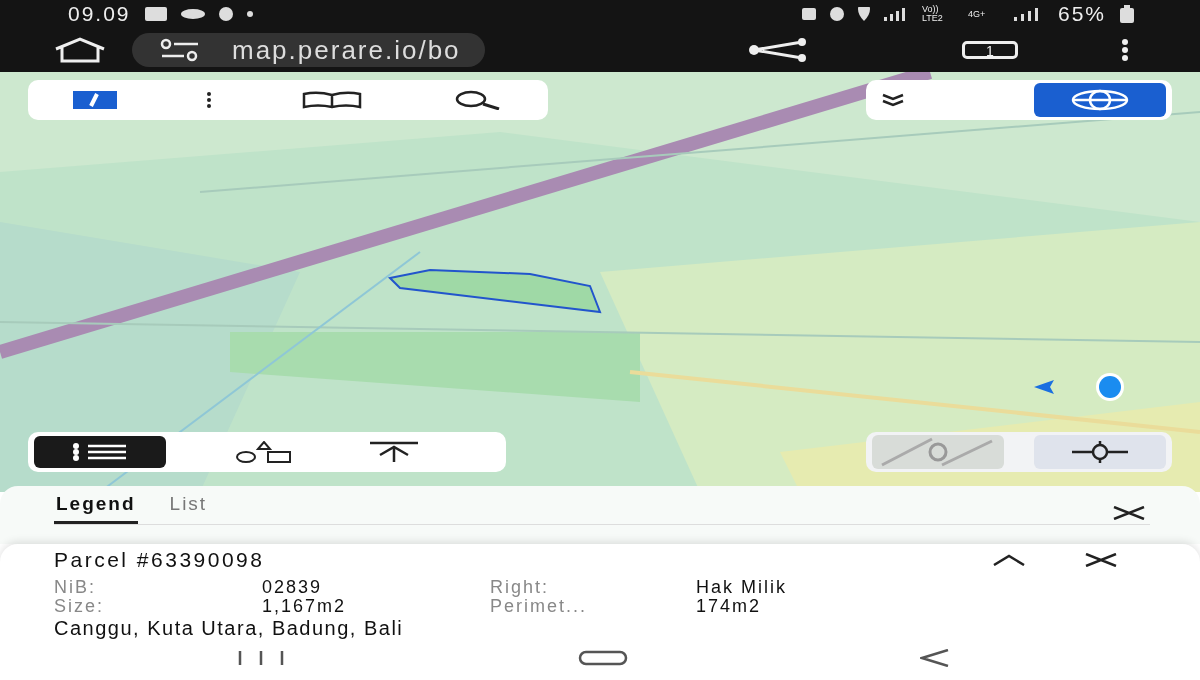  I want to click on address-bar: map.perare.io/bo, so click(308, 50).